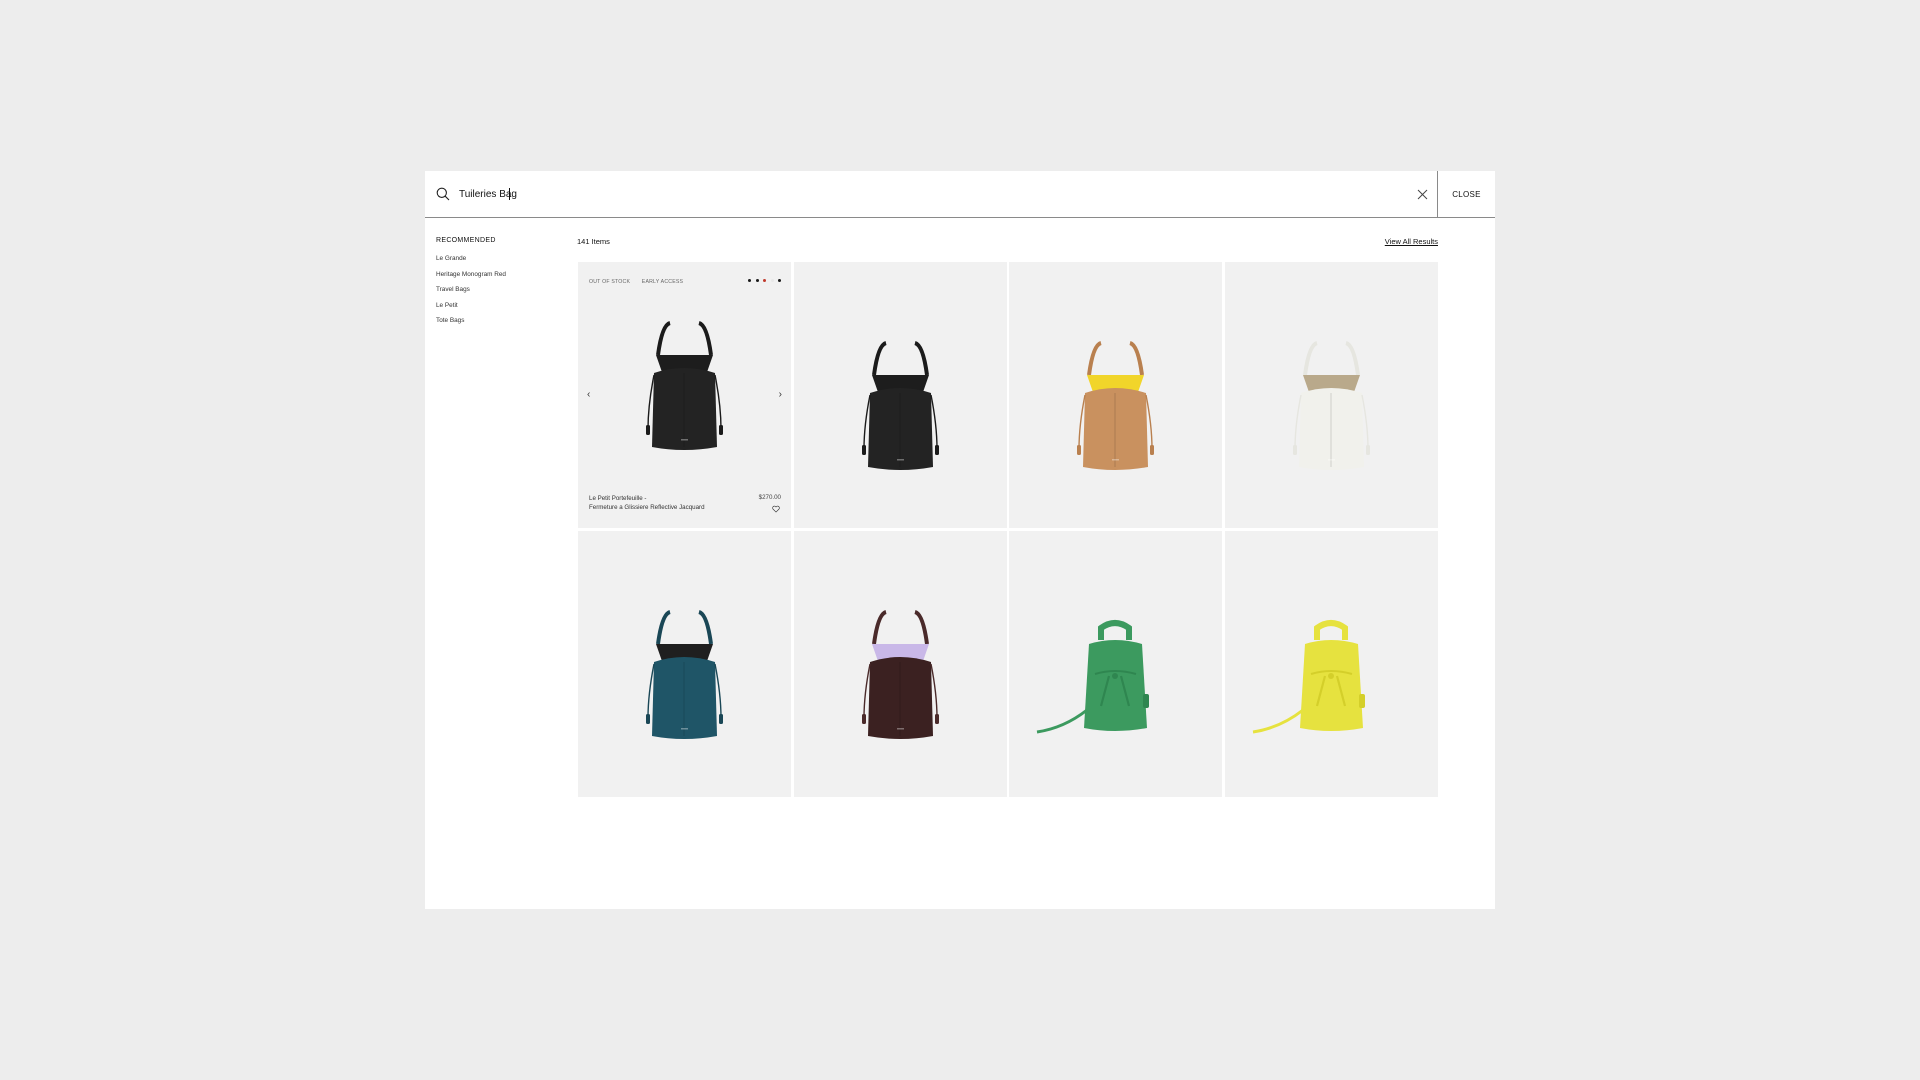 This screenshot has height=1080, width=1920. I want to click on heart-icon, so click(776, 509).